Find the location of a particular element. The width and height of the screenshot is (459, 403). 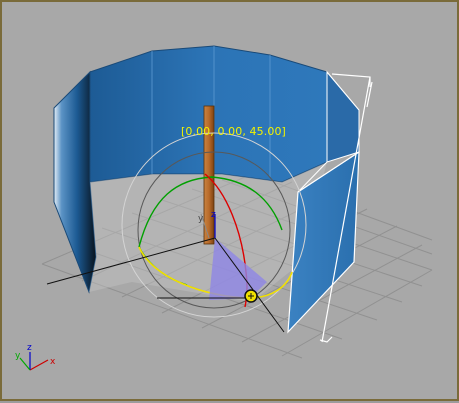

gizmo-z-label: z is located at coordinates (213, 215).